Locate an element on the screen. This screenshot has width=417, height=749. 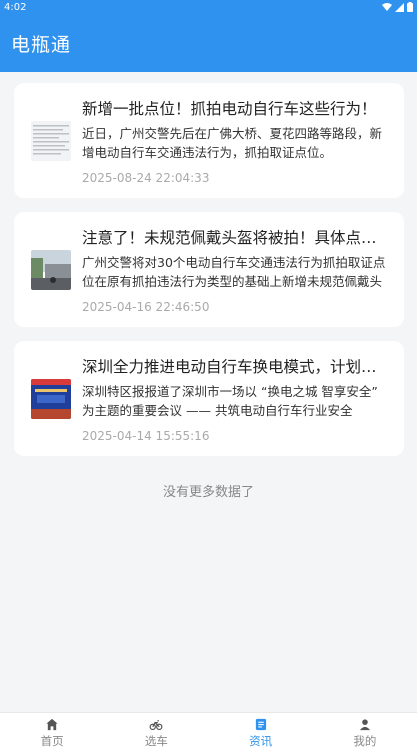
no-more-data-text: 没有更多数据了 is located at coordinates (208, 492).